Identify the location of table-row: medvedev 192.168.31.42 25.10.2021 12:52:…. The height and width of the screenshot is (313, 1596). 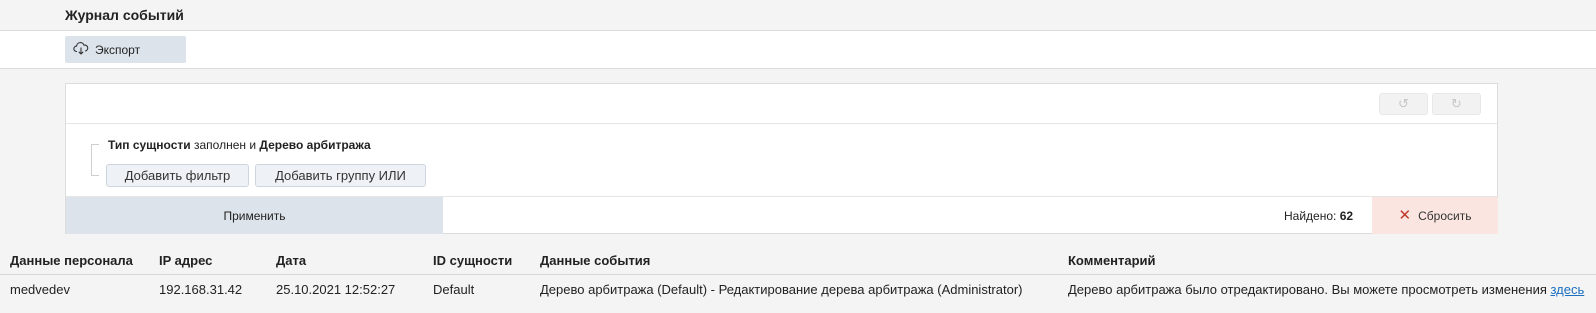
(798, 290).